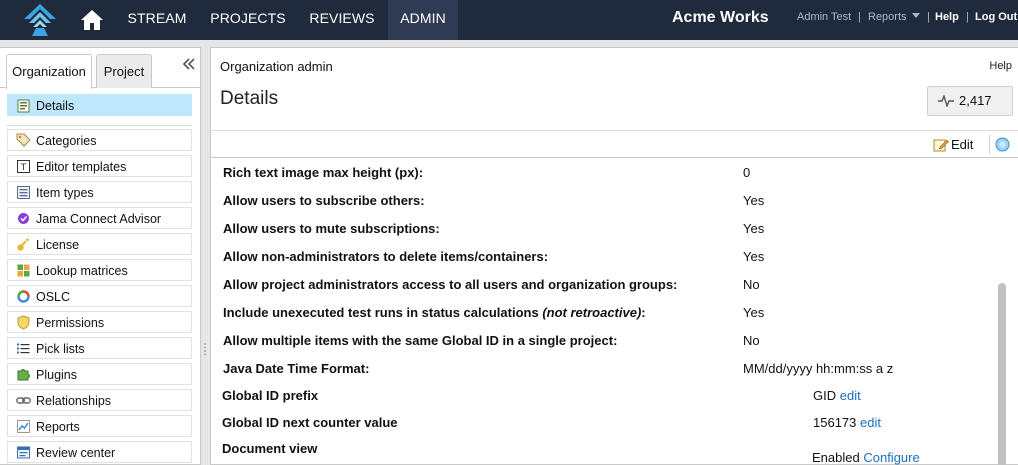 This screenshot has width=1018, height=465. I want to click on toolbar-divider, so click(989, 144).